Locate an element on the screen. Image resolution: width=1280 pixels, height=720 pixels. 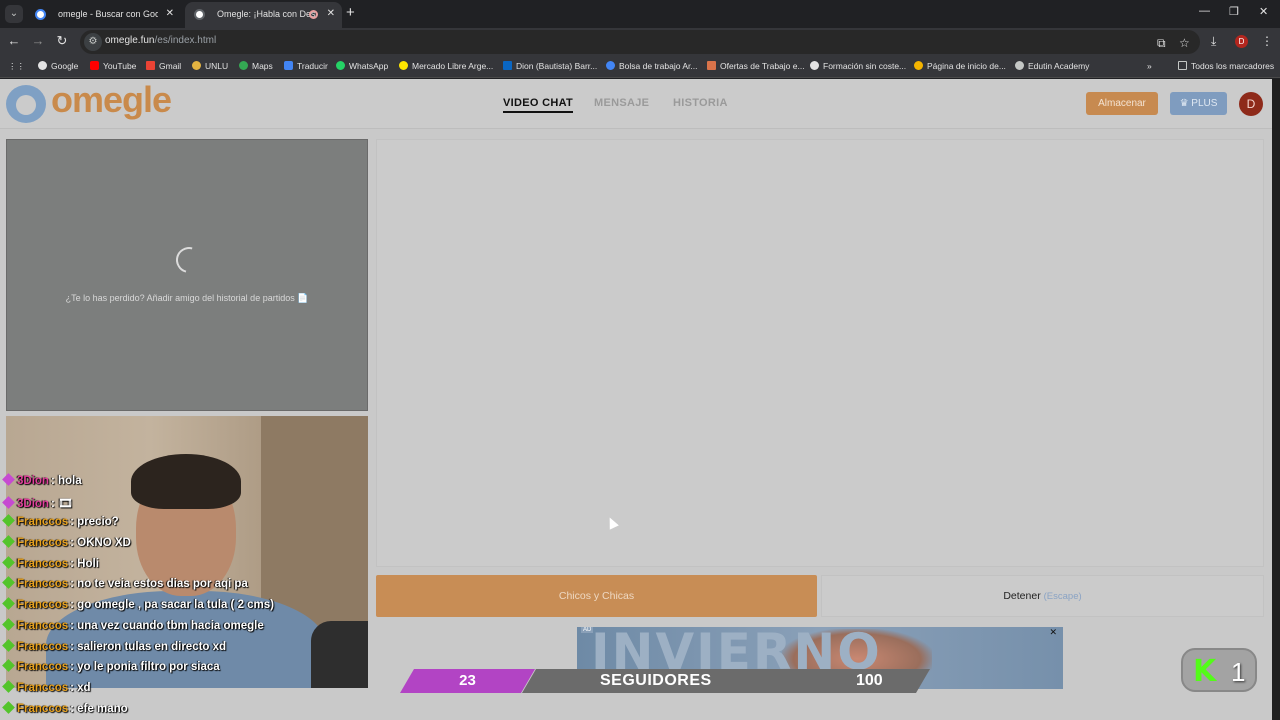
scrollbar is located at coordinates (1276, 399).